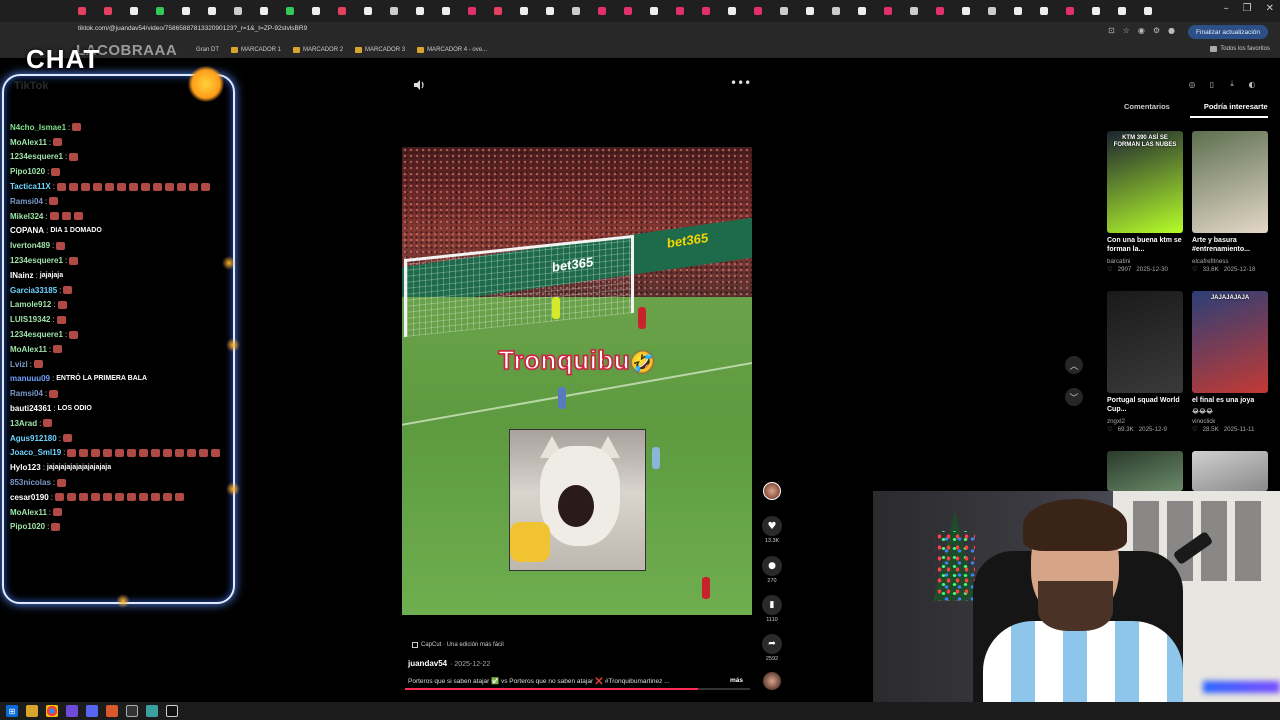 This screenshot has width=1280, height=720. What do you see at coordinates (122, 438) in the screenshot?
I see `chat-message: Agus912180:` at bounding box center [122, 438].